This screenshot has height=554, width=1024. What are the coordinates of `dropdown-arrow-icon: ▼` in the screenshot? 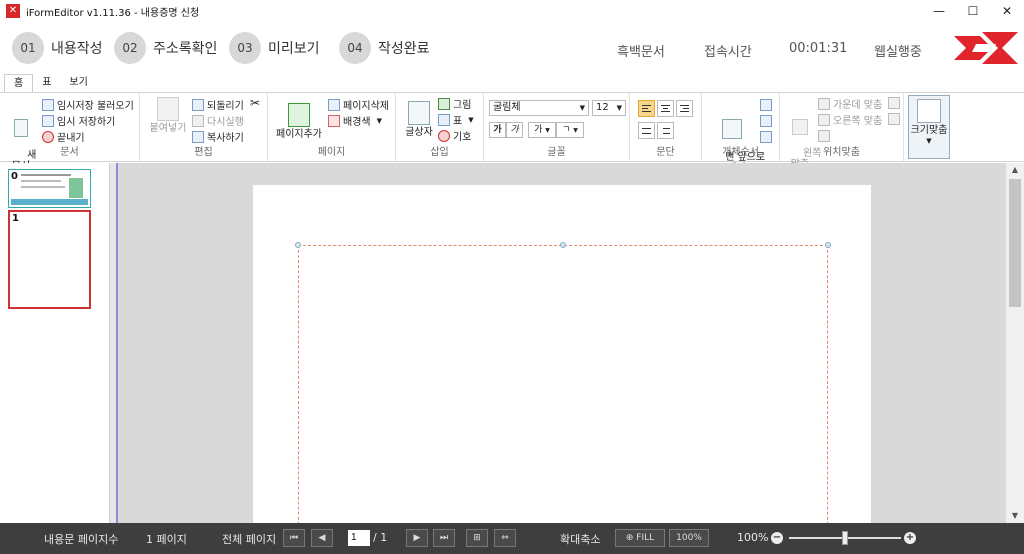 It's located at (575, 130).